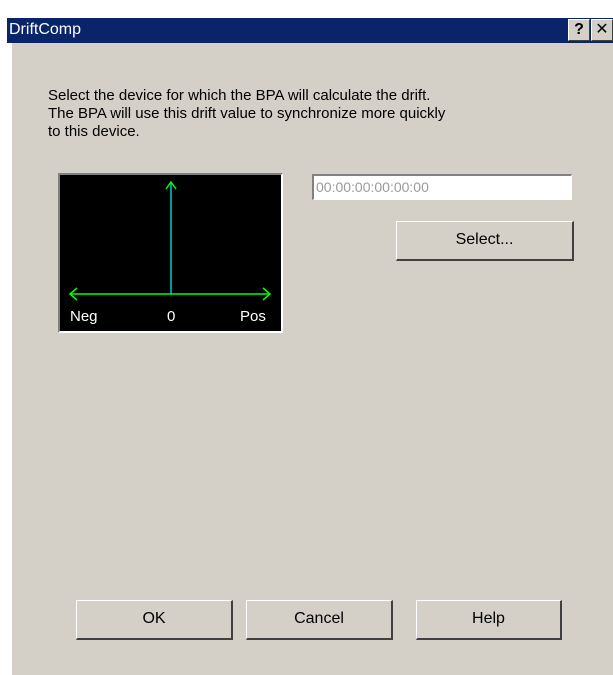  I want to click on zero-label: 0, so click(171, 316).